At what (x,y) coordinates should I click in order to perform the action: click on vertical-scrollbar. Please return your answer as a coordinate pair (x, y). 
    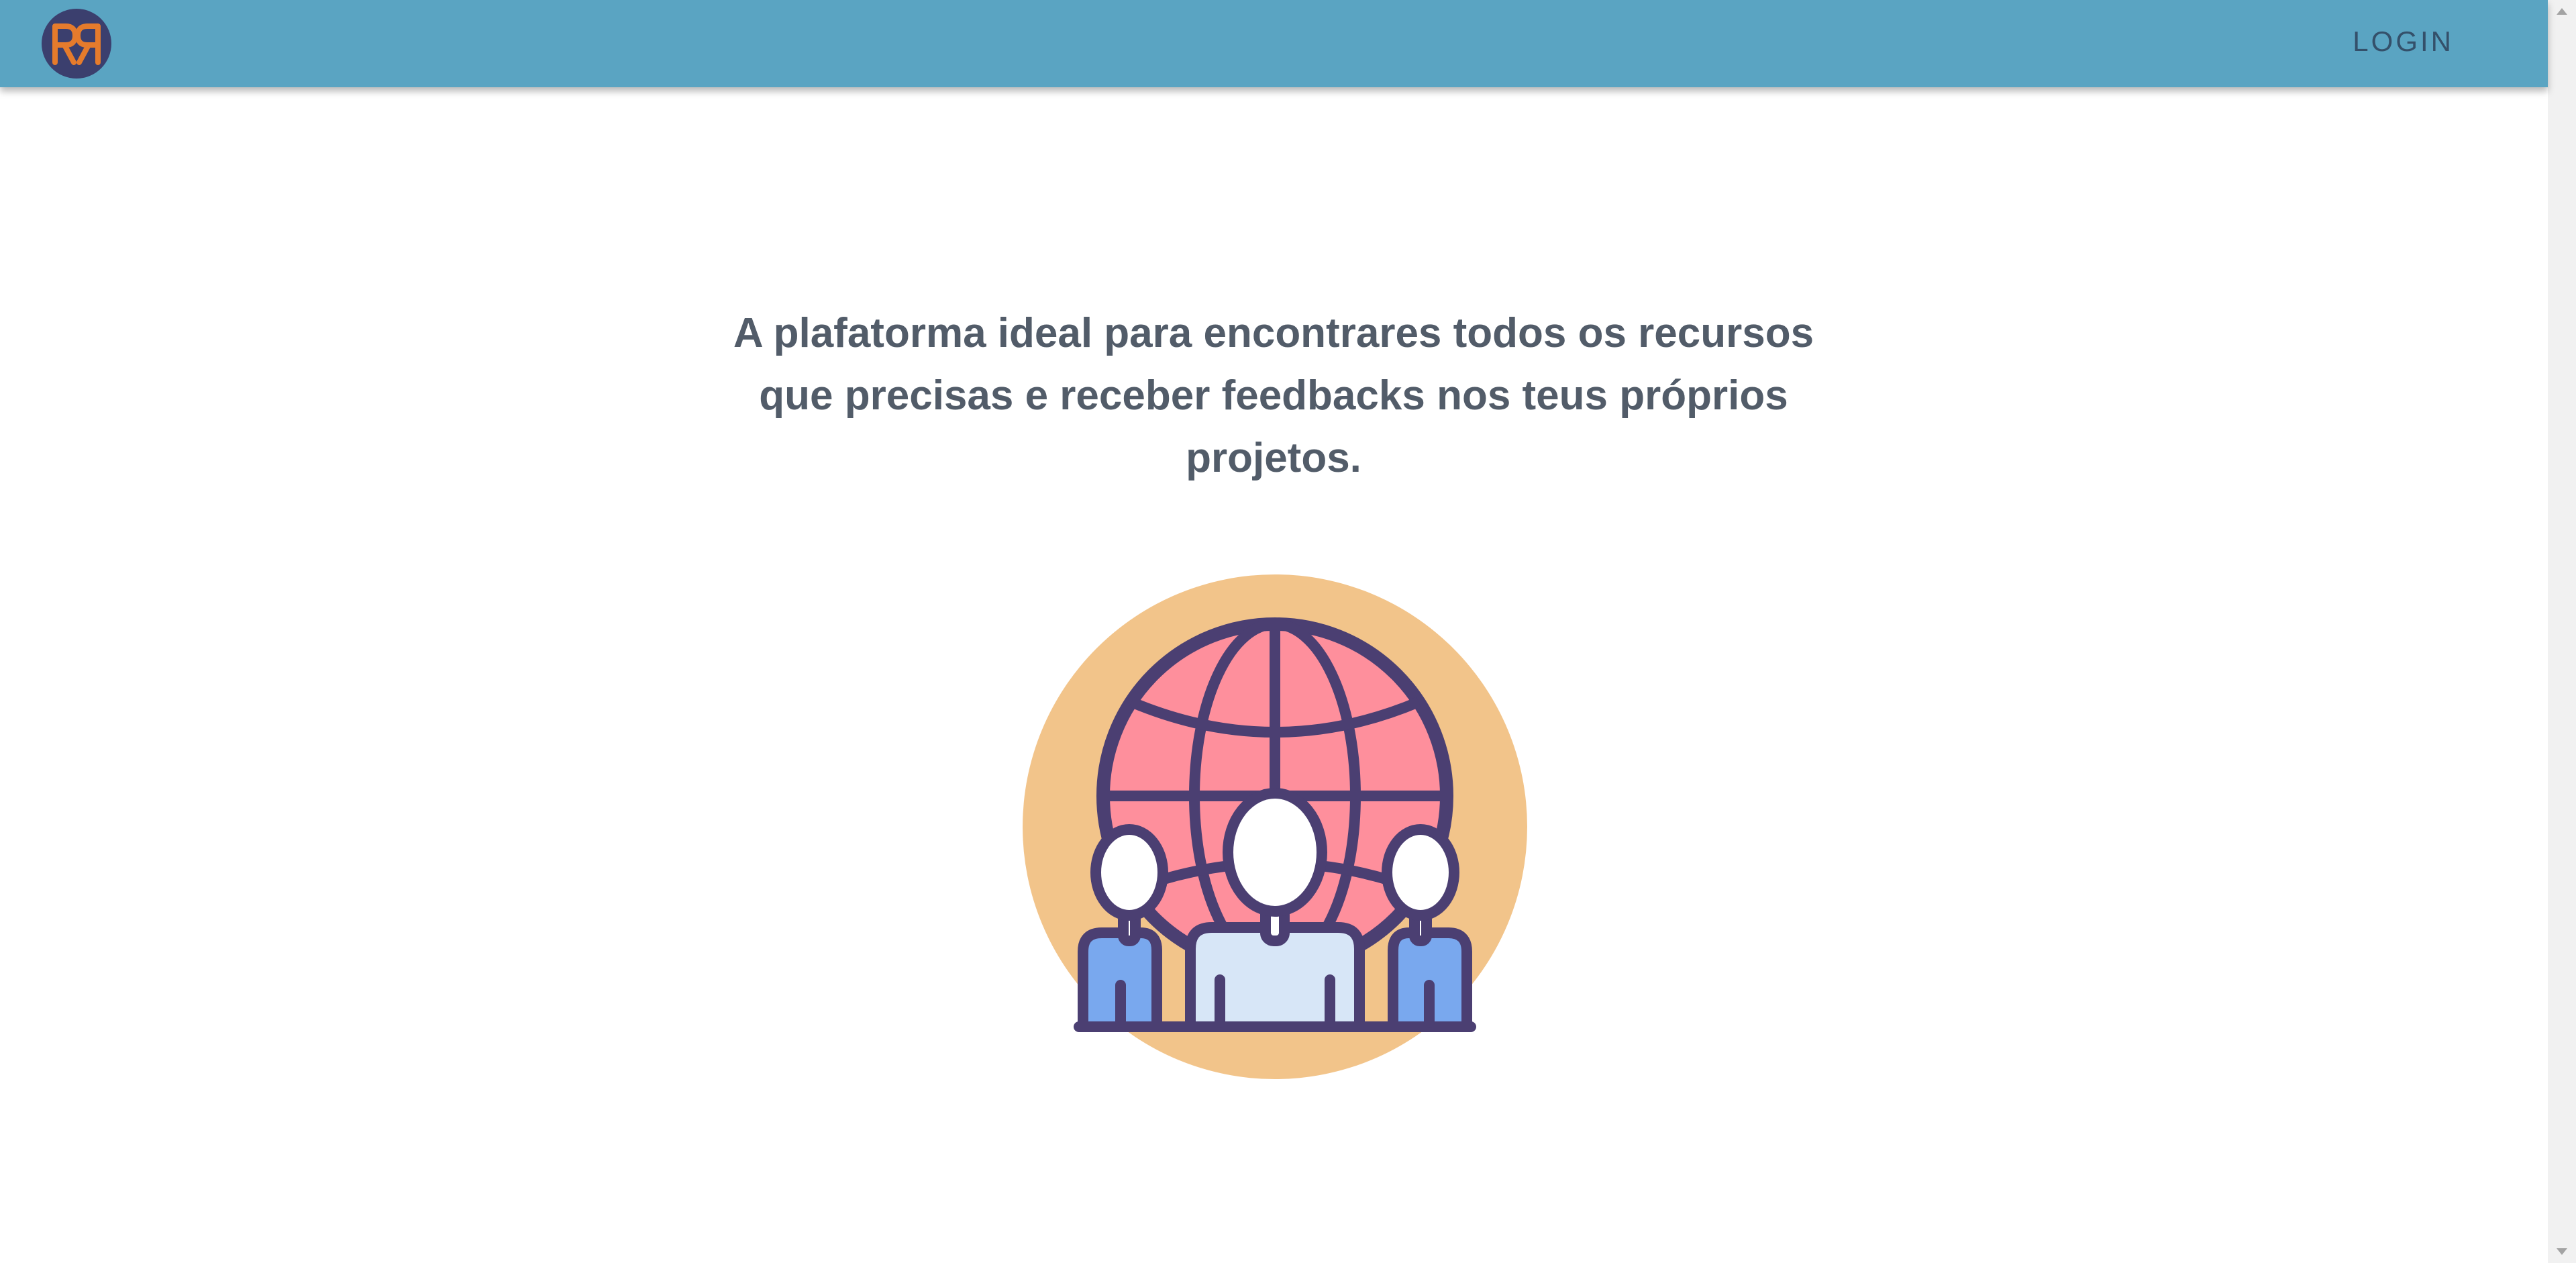
    Looking at the image, I should click on (2562, 631).